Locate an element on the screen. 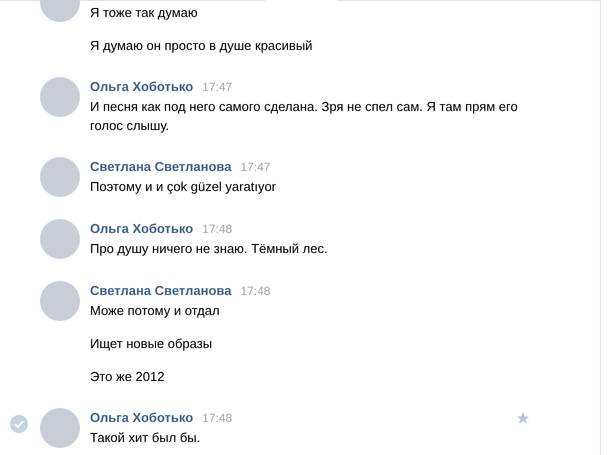 The width and height of the screenshot is (607, 455). message-text: Ищет новые образы is located at coordinates (152, 344).